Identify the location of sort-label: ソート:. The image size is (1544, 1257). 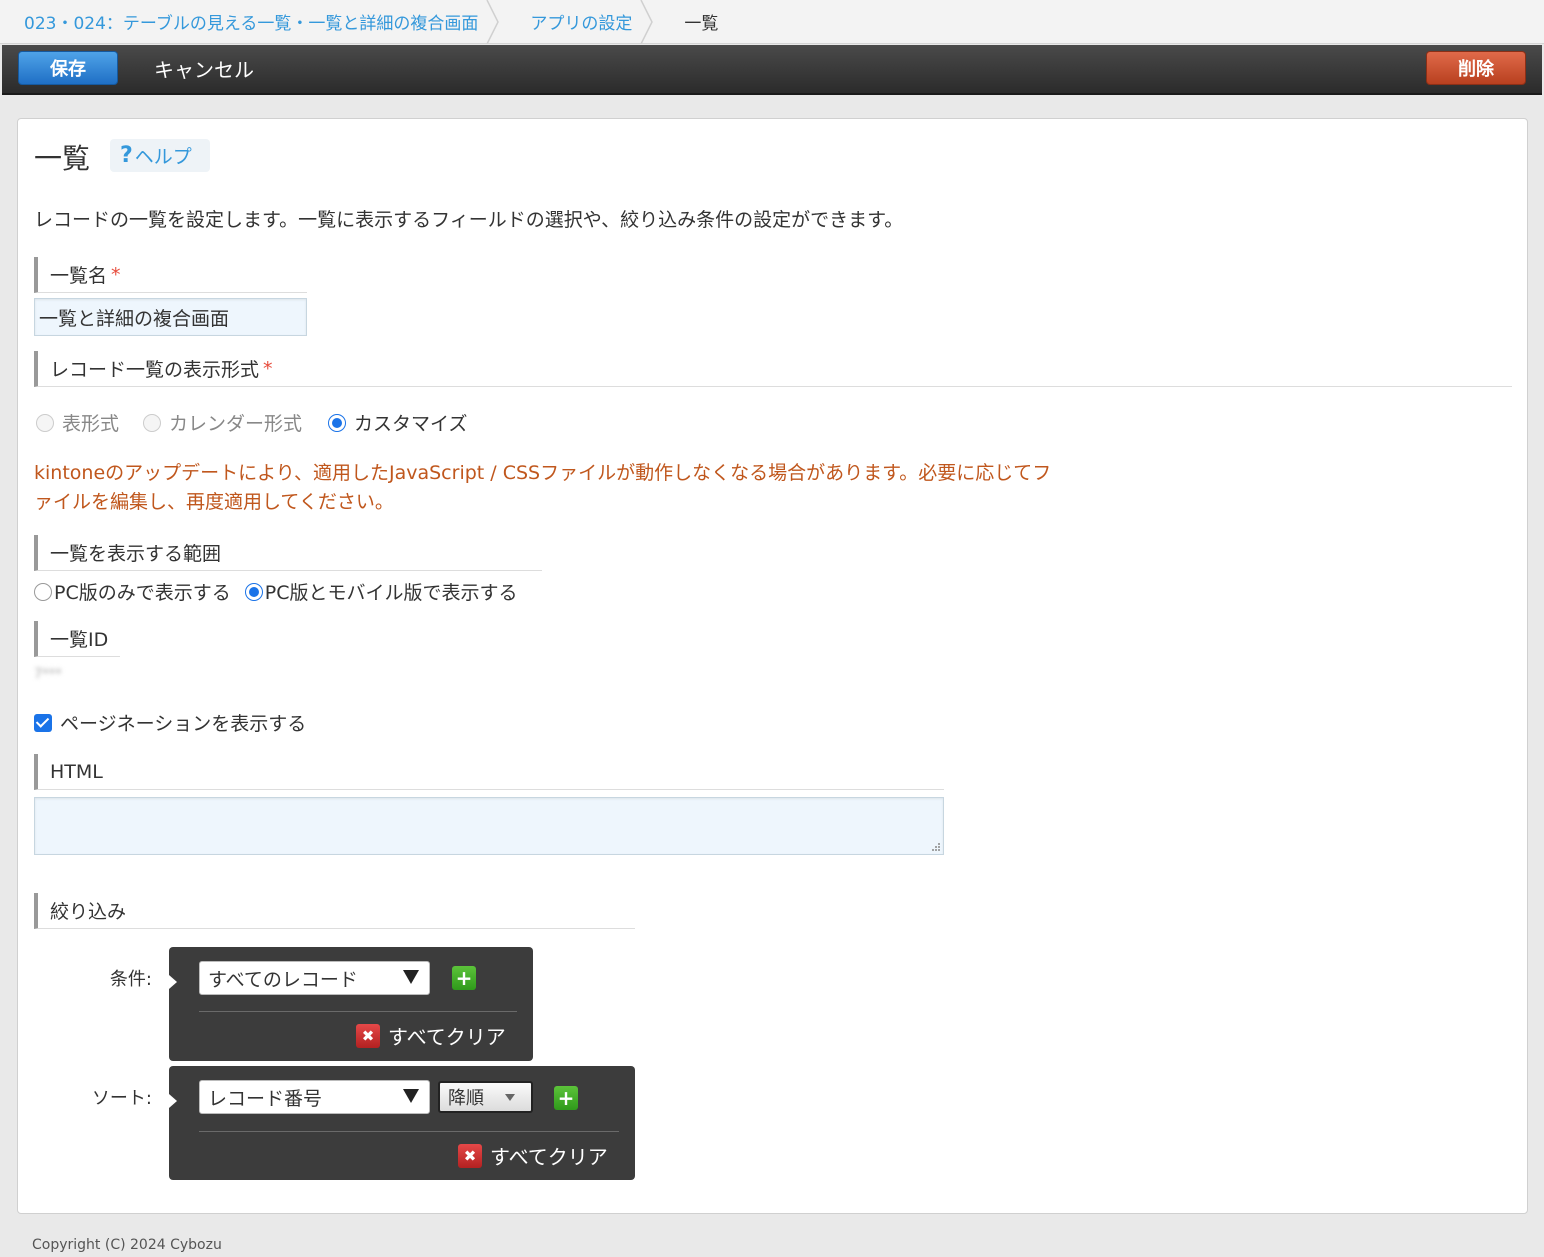
(121, 1098).